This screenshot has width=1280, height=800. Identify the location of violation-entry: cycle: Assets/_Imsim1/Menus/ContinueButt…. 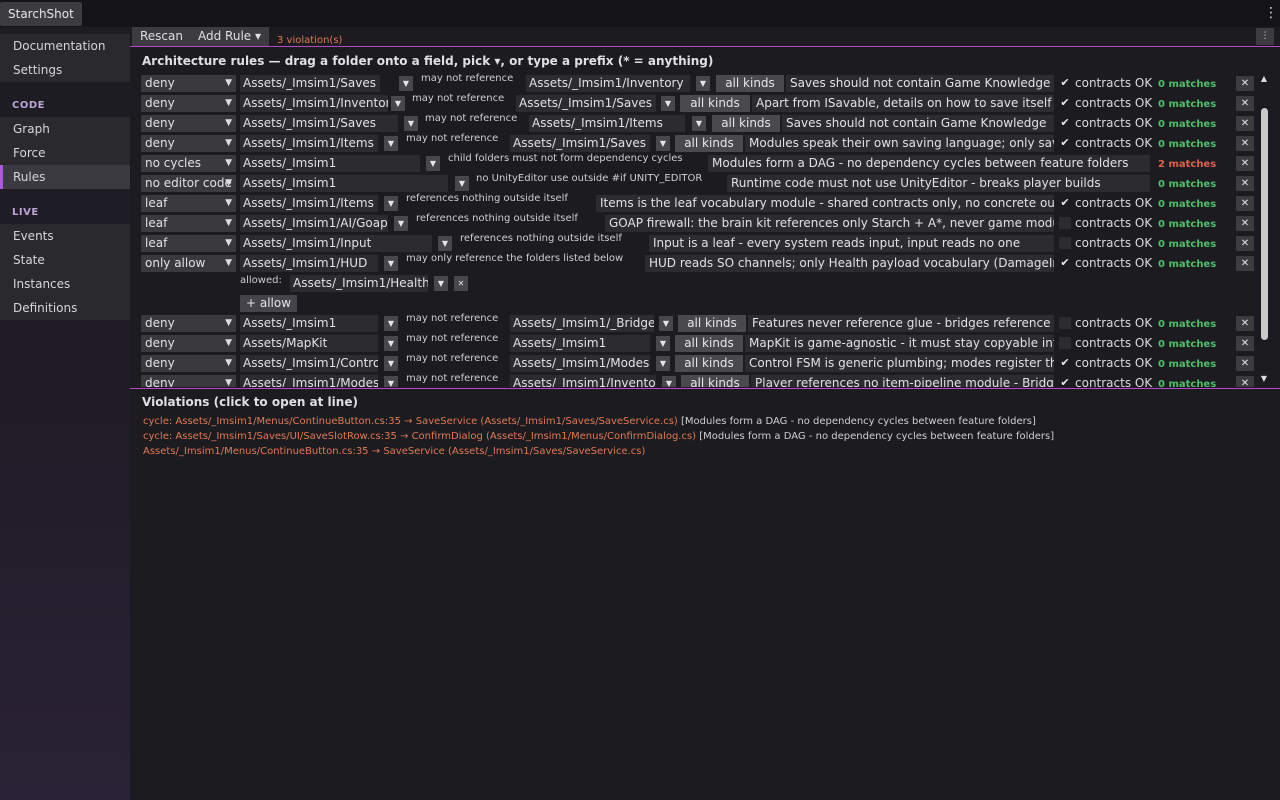
(589, 421).